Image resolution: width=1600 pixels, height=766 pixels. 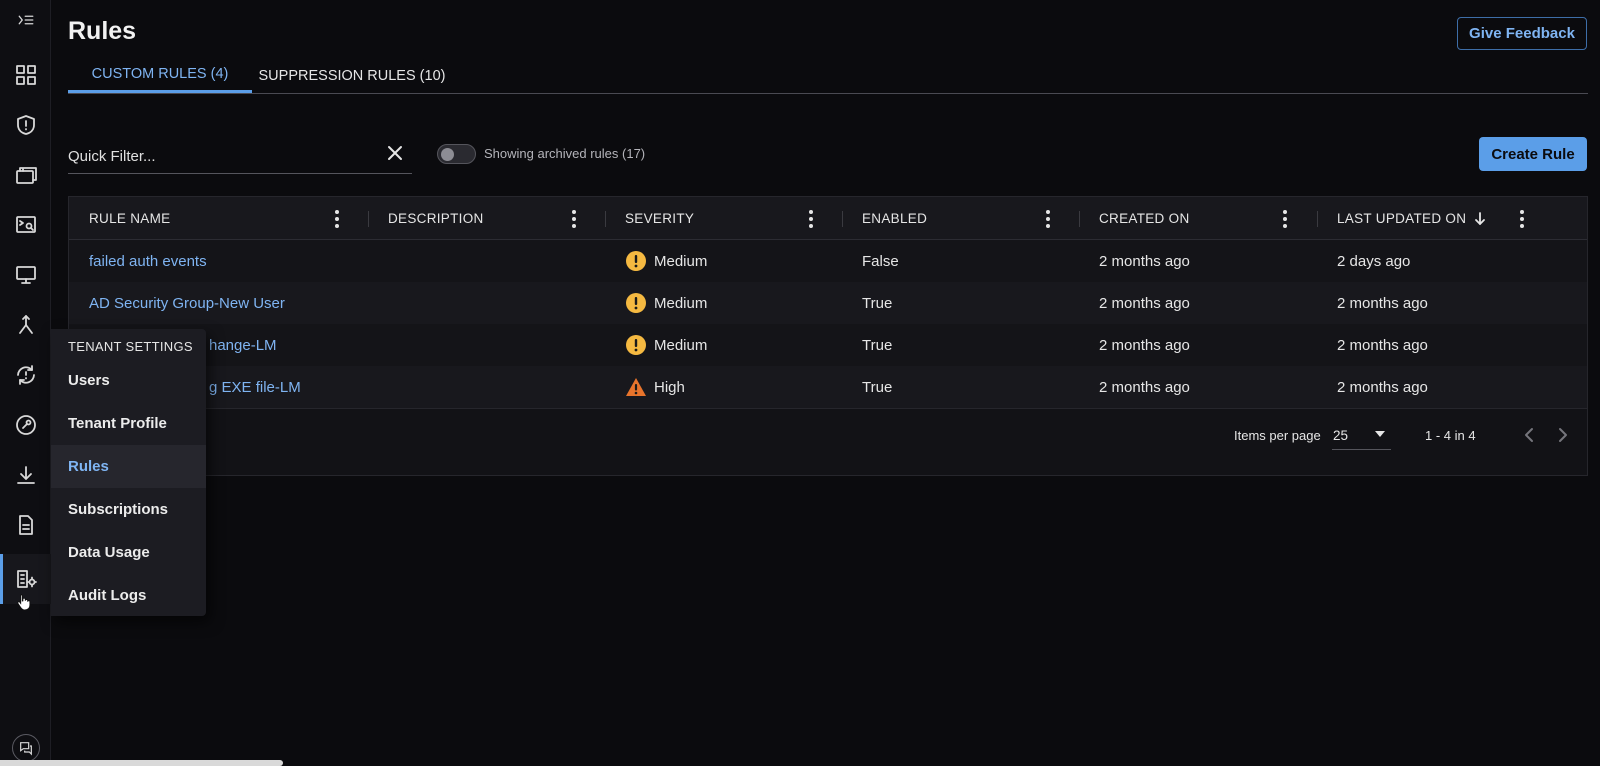 I want to click on chat-button, so click(x=26, y=748).